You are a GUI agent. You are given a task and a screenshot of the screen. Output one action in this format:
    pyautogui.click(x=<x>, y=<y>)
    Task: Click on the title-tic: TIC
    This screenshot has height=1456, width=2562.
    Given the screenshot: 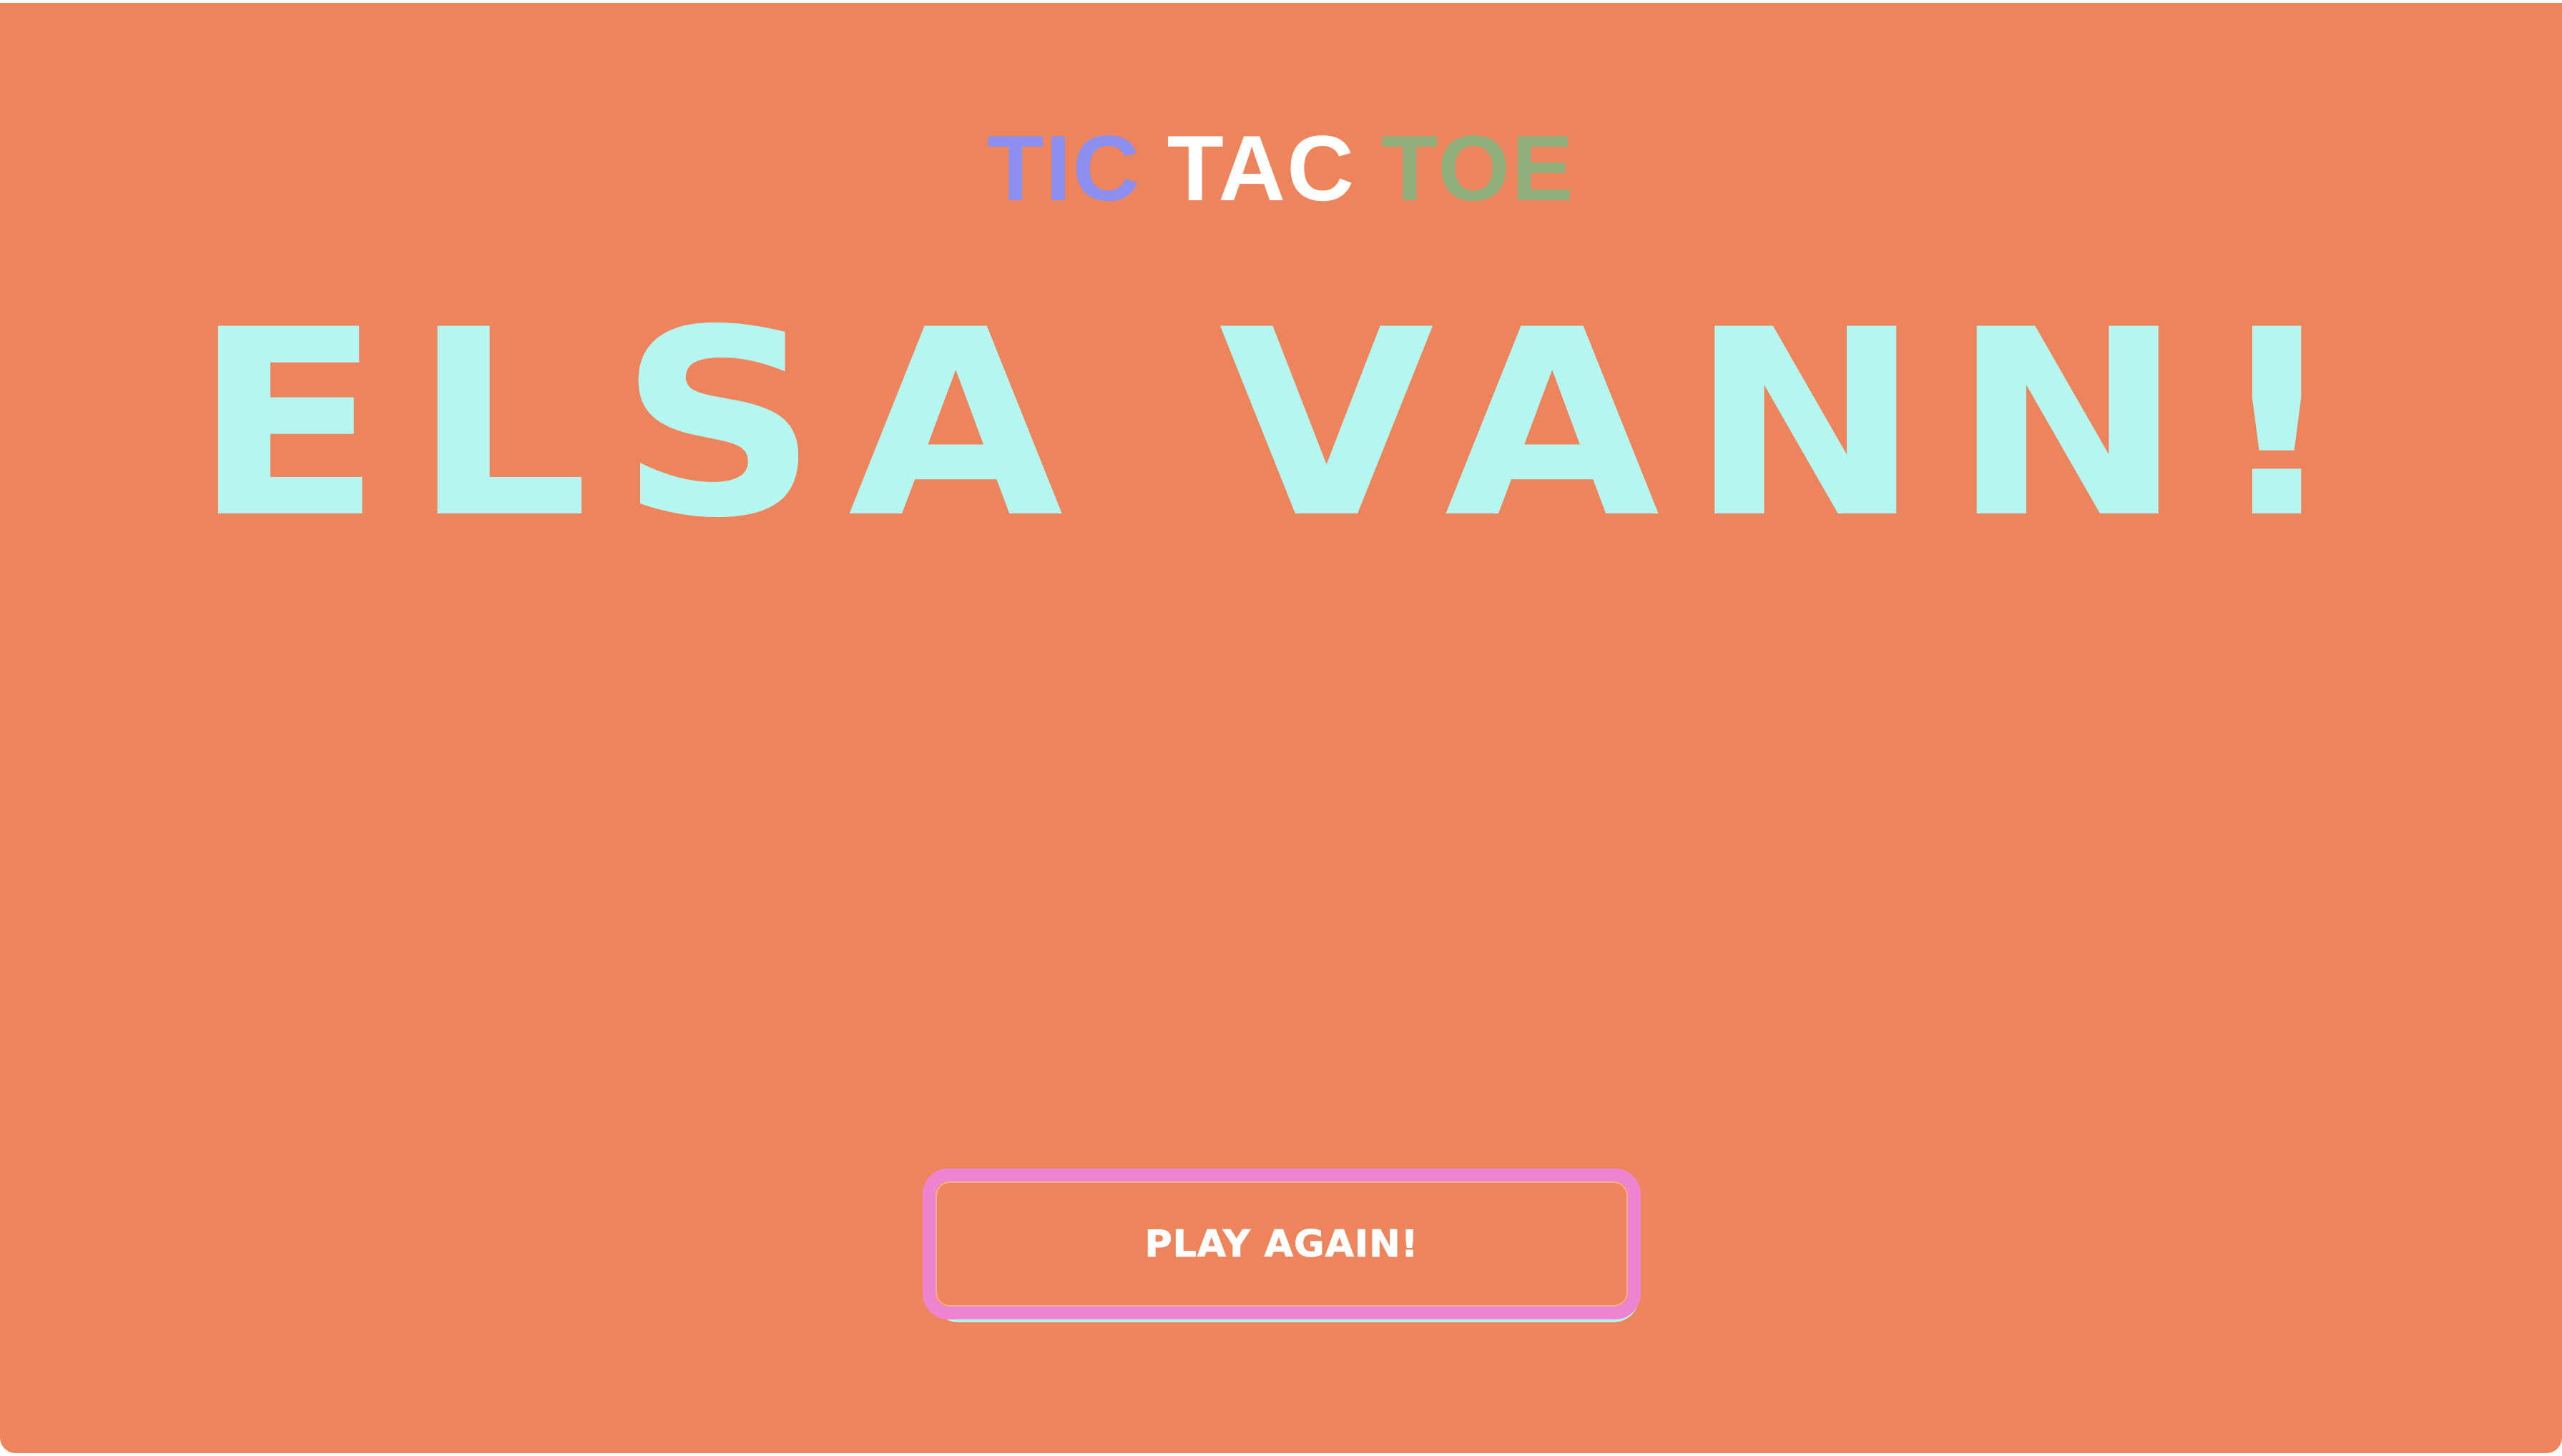 What is the action you would take?
    pyautogui.click(x=1064, y=168)
    